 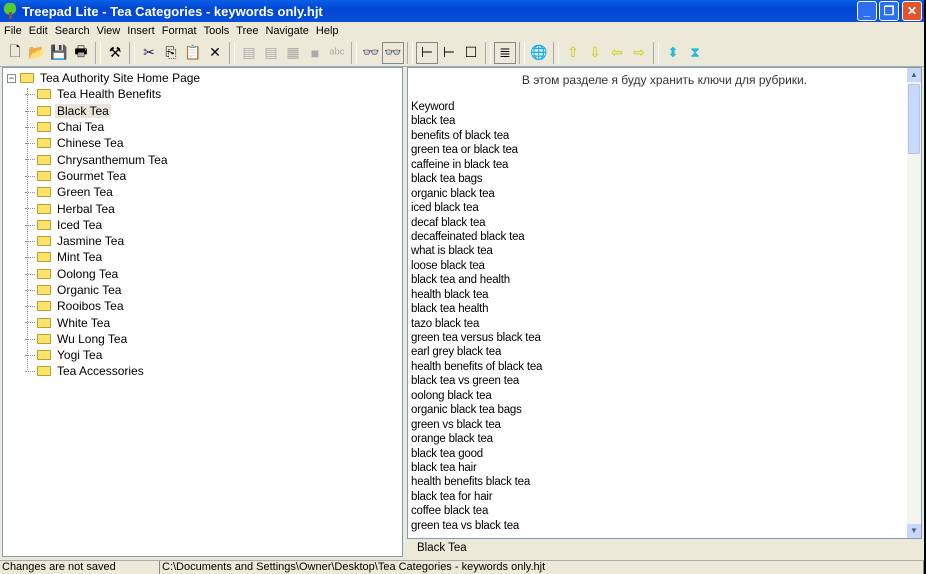 I want to click on scroll-down-icon: ▼, so click(x=914, y=531).